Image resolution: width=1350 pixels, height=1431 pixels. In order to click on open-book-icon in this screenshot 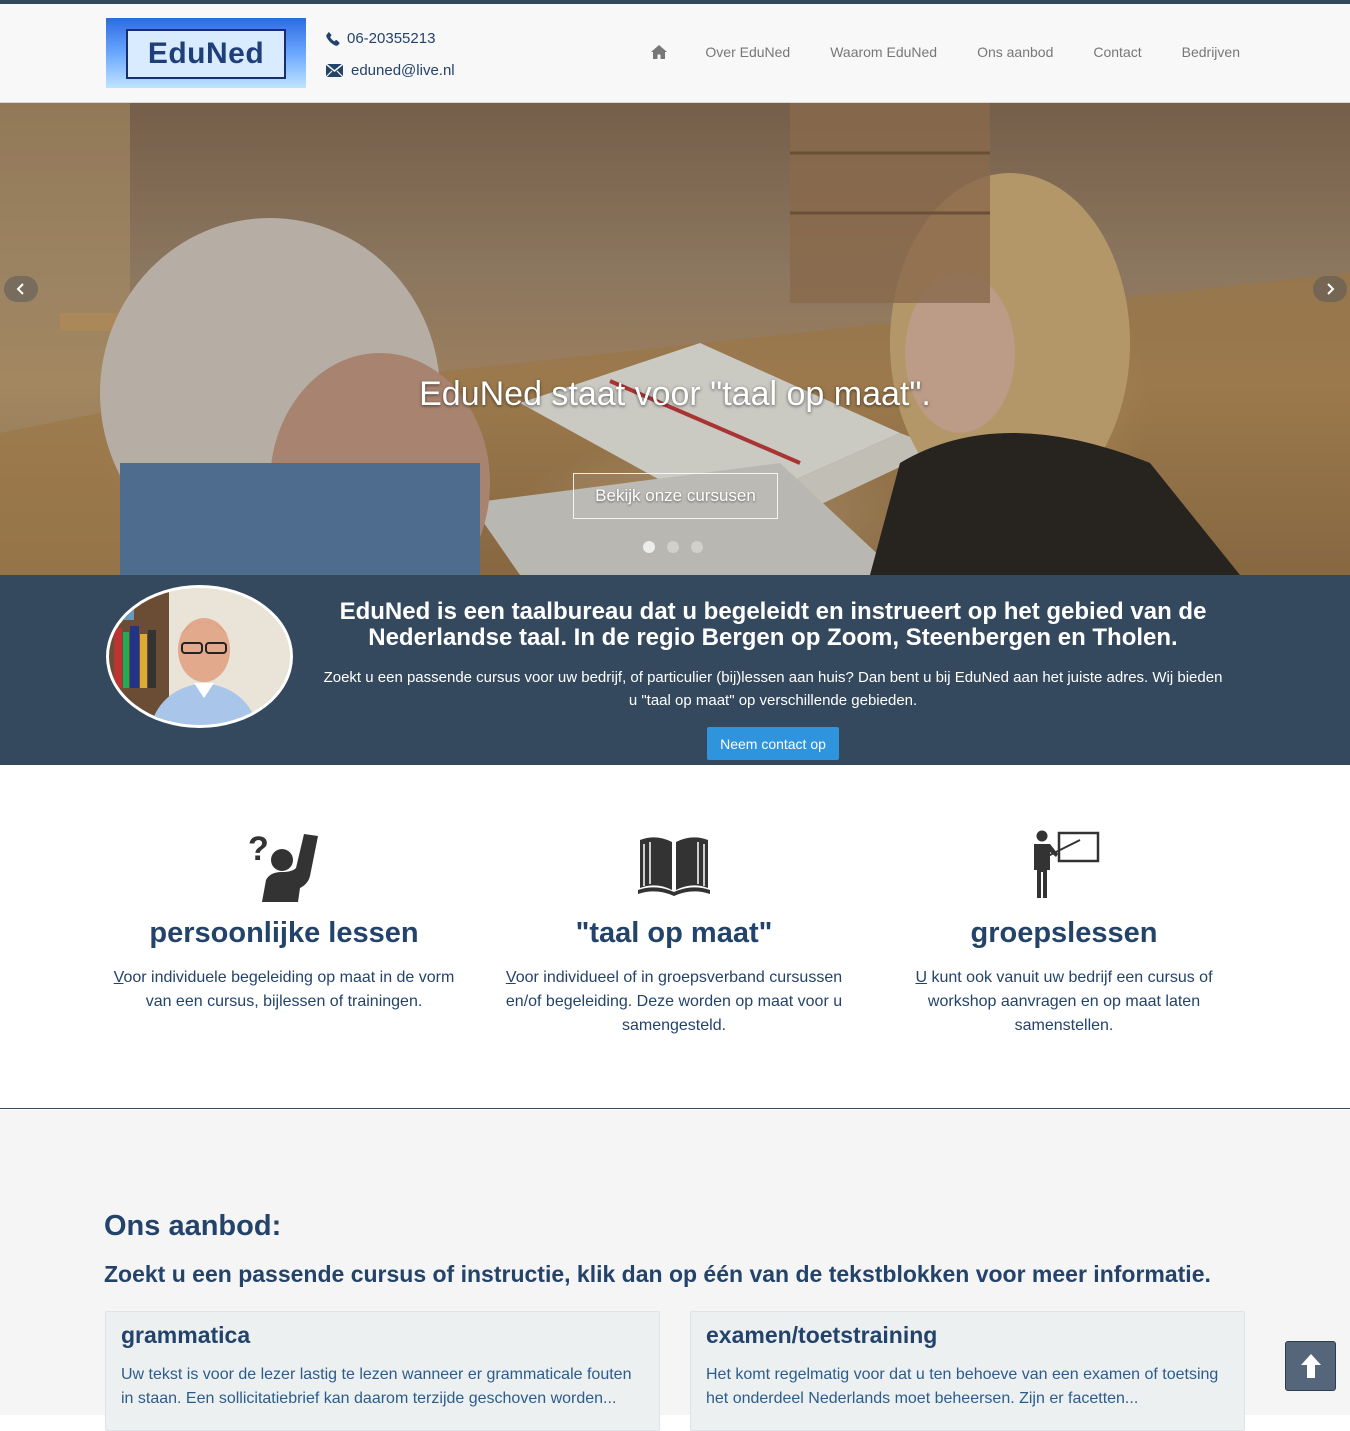, I will do `click(674, 866)`.